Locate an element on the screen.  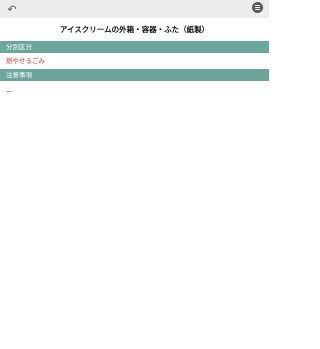
notes-value: － is located at coordinates (9, 92).